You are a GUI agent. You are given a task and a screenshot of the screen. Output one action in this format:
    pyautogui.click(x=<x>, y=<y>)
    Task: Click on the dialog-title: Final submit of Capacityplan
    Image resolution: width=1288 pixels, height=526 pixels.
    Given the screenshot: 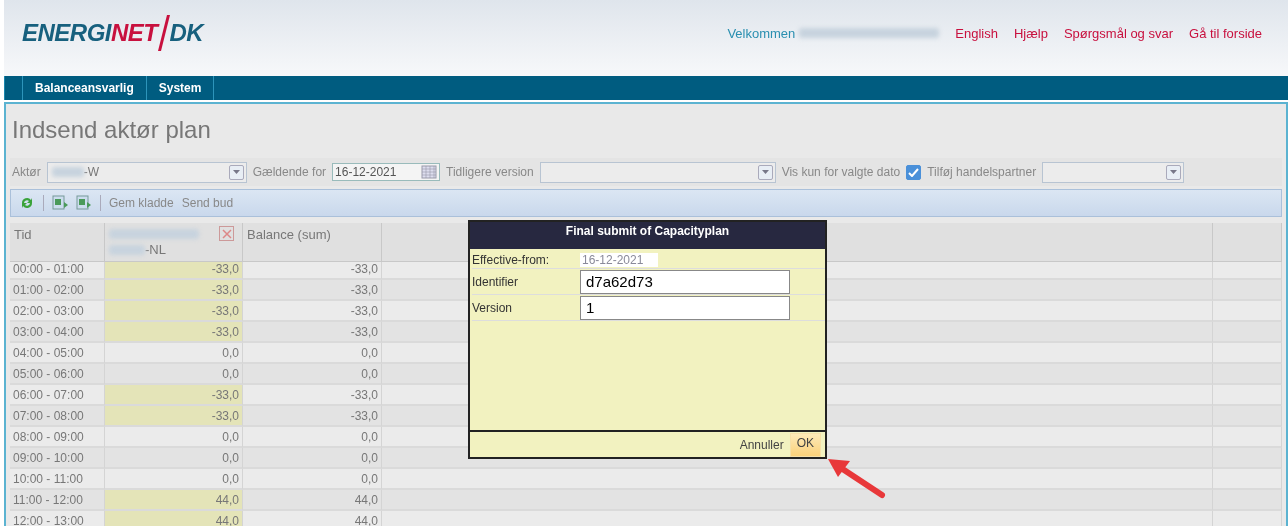 What is the action you would take?
    pyautogui.click(x=647, y=235)
    